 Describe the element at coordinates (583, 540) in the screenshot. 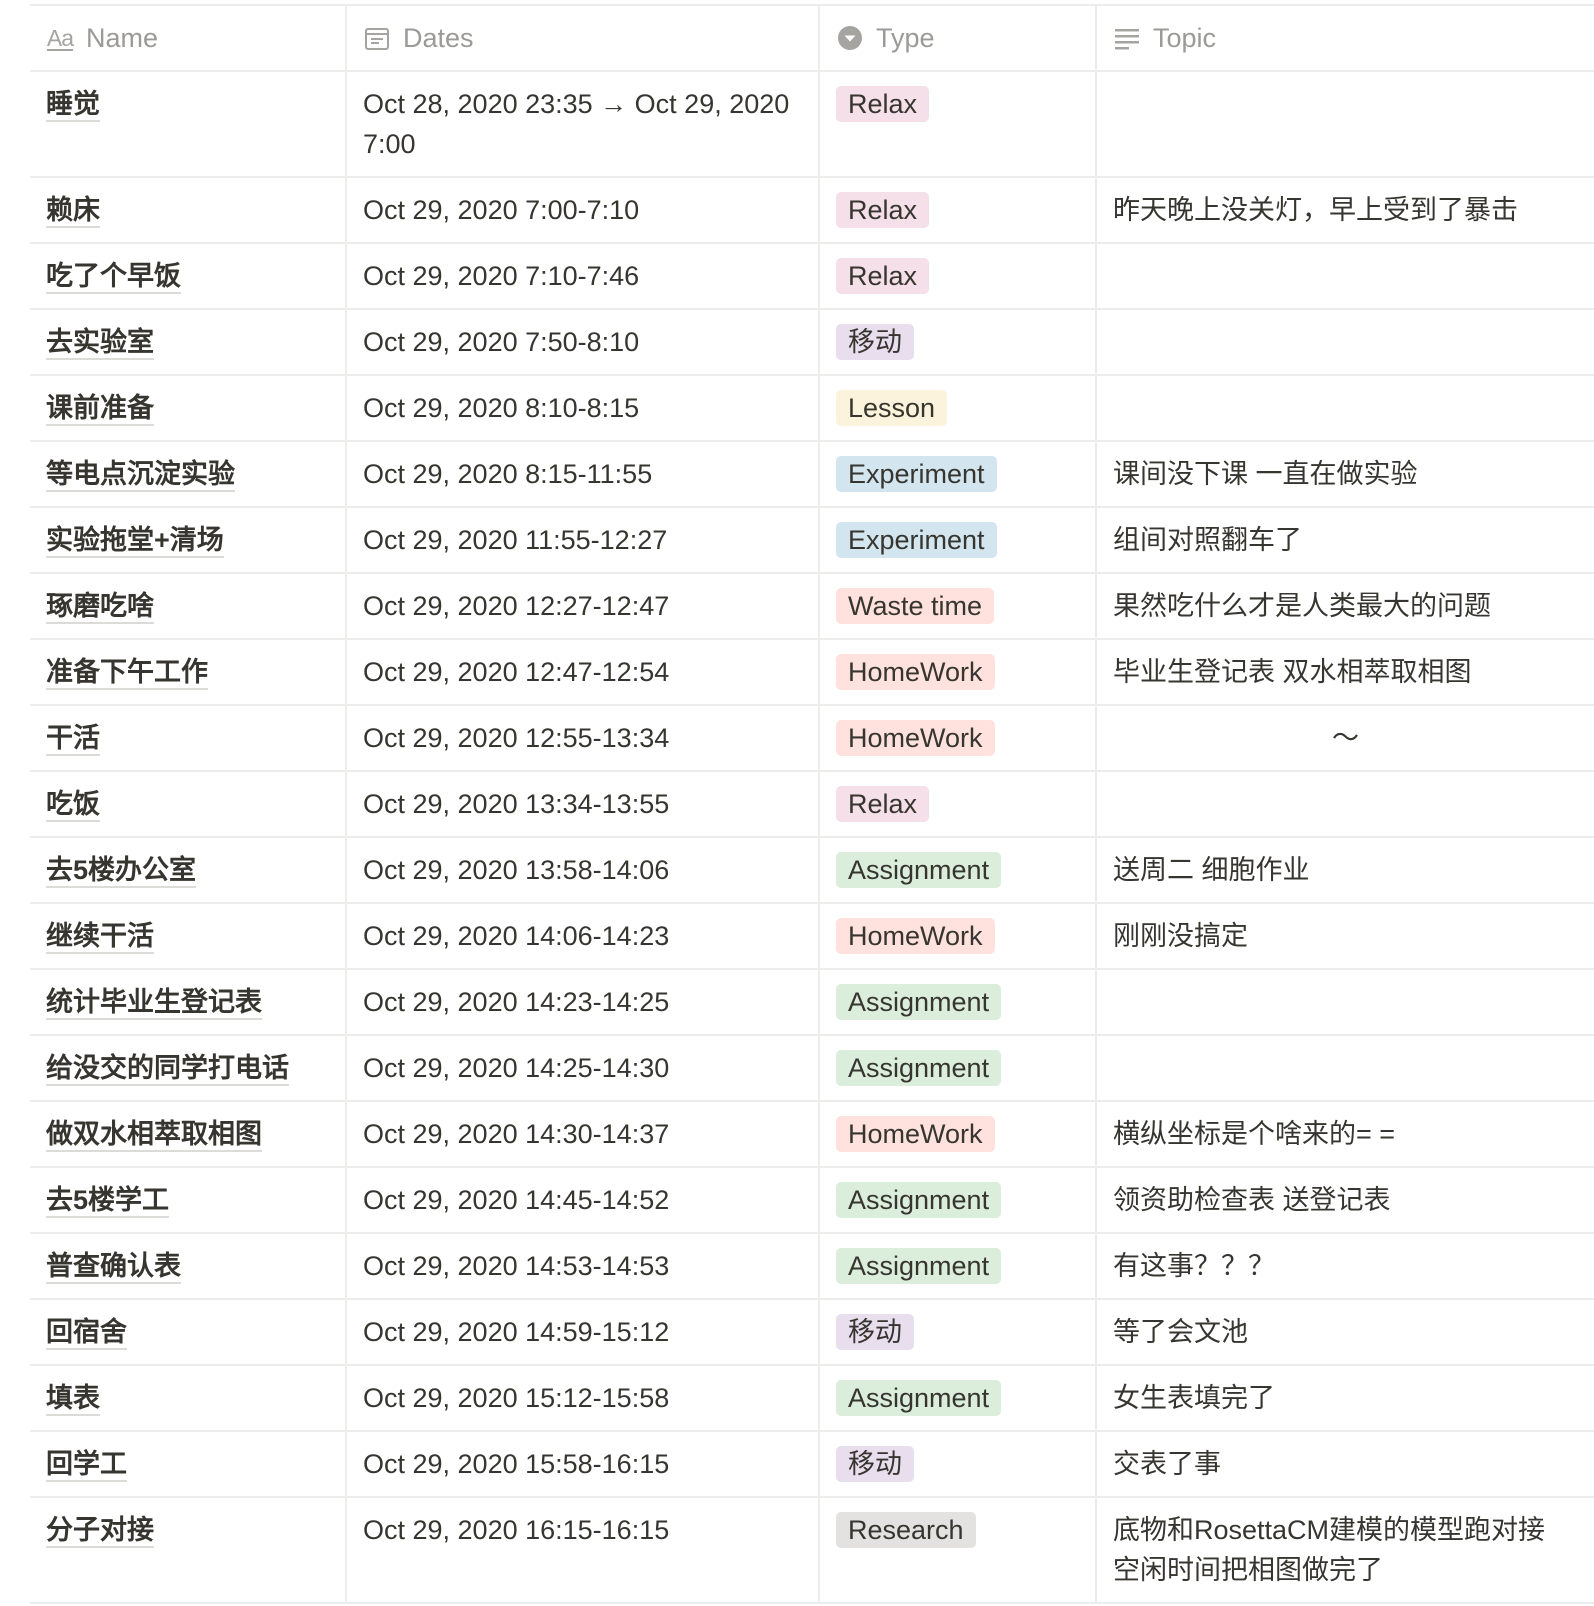

I see `dates-cell: Oct 29, 2020 11:55-12:27` at that location.